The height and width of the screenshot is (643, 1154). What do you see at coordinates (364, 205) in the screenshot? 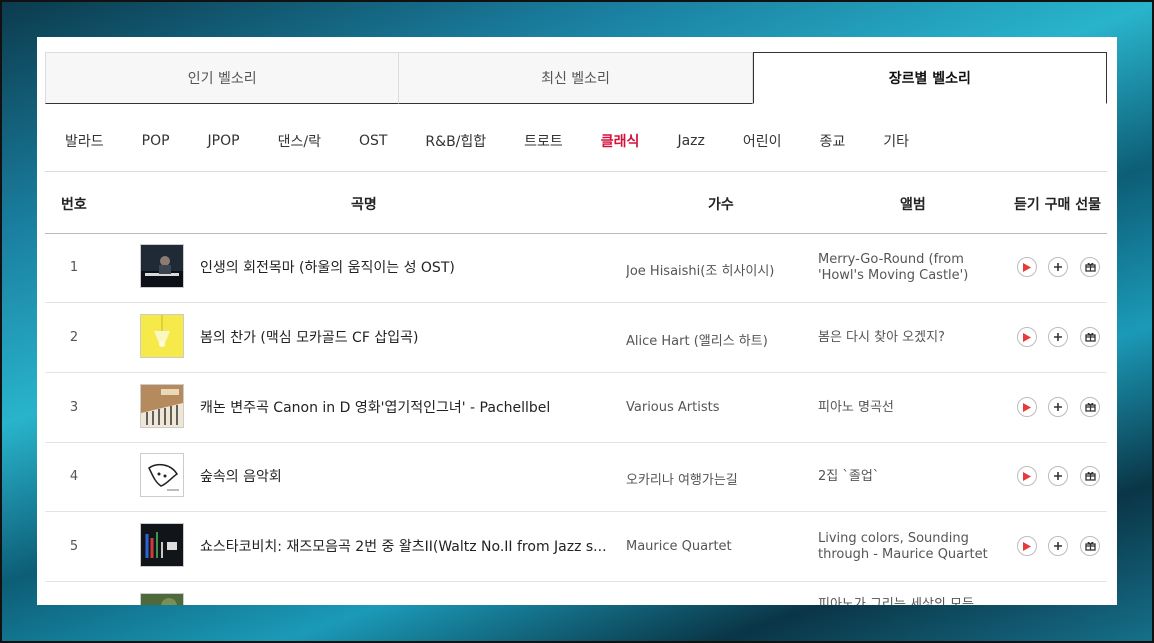
I see `header-title: 곡명` at bounding box center [364, 205].